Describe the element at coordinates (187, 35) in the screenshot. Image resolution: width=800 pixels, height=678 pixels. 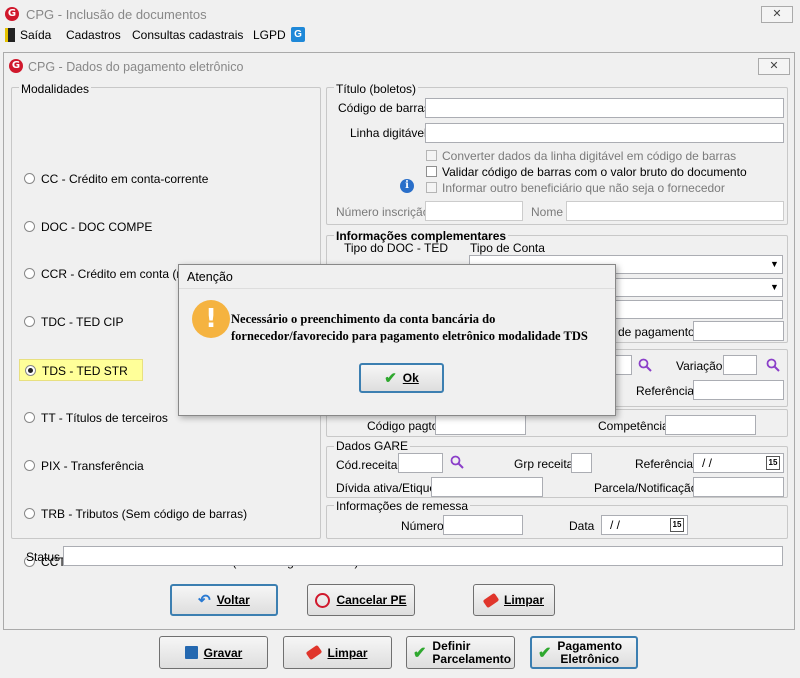
I see `menu-consultas-cadastrais: Consultas cadastrais` at that location.